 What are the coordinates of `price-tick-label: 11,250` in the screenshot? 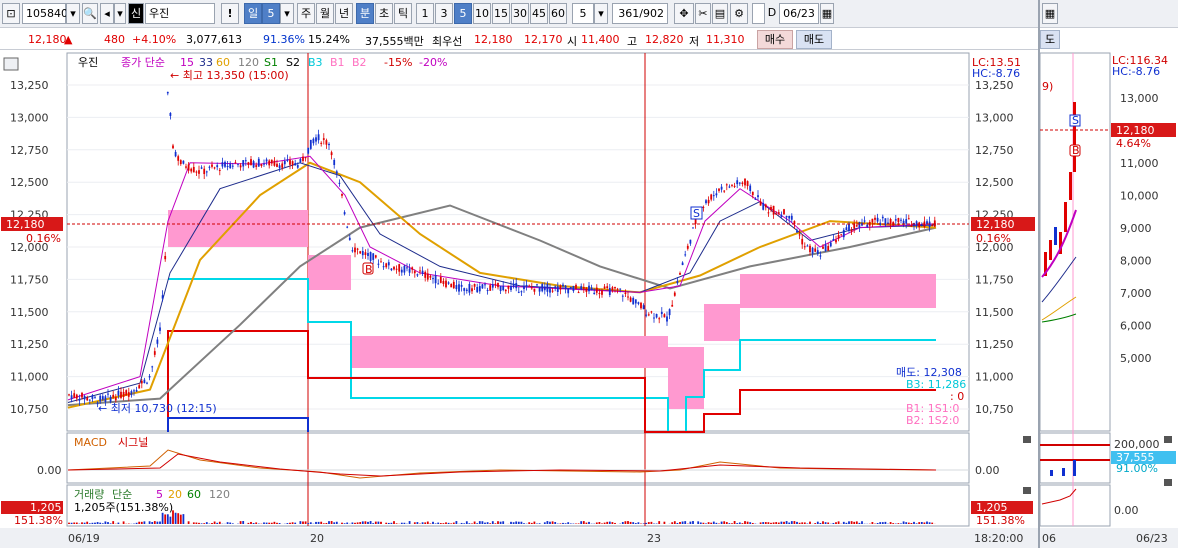 It's located at (29, 344).